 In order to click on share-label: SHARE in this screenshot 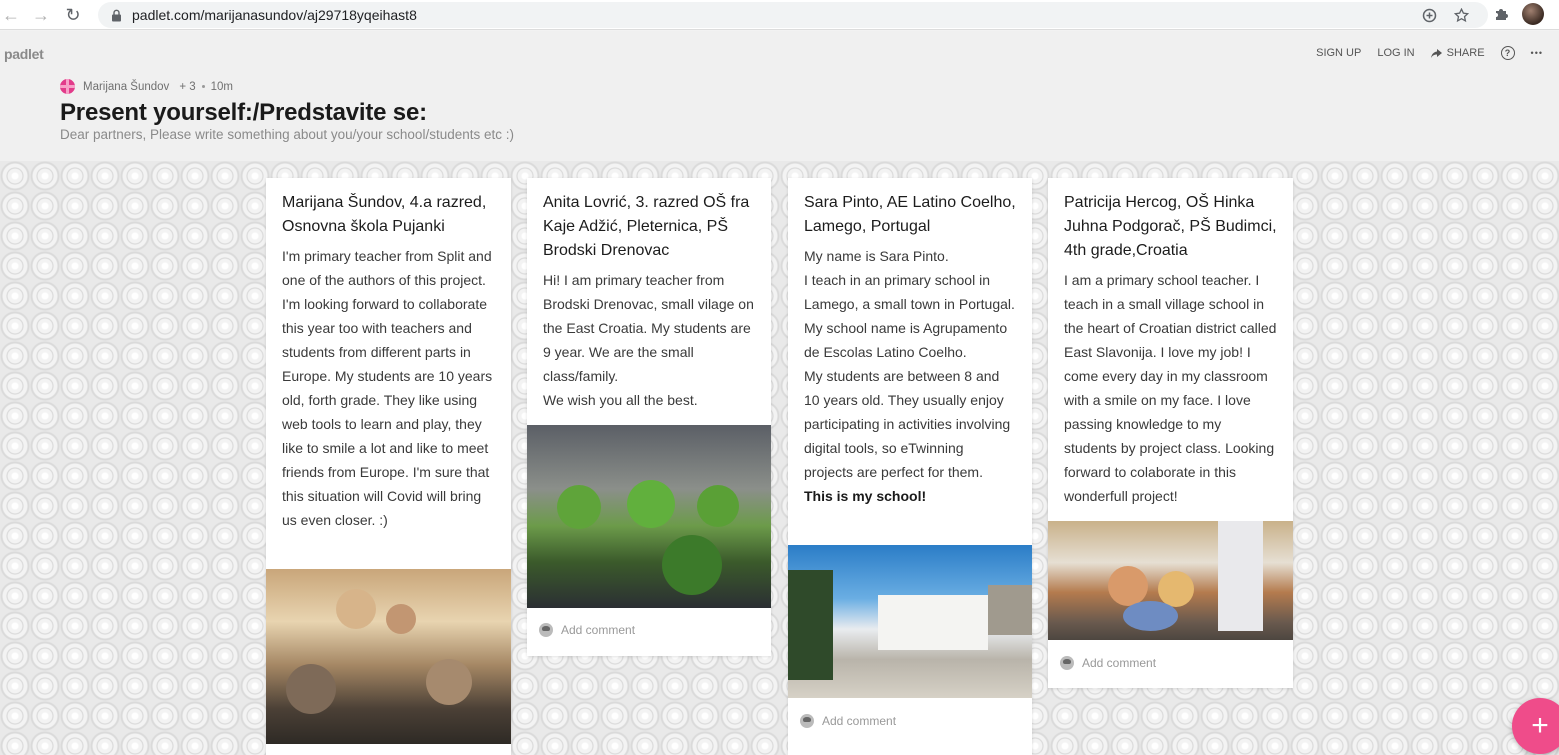, I will do `click(1465, 53)`.